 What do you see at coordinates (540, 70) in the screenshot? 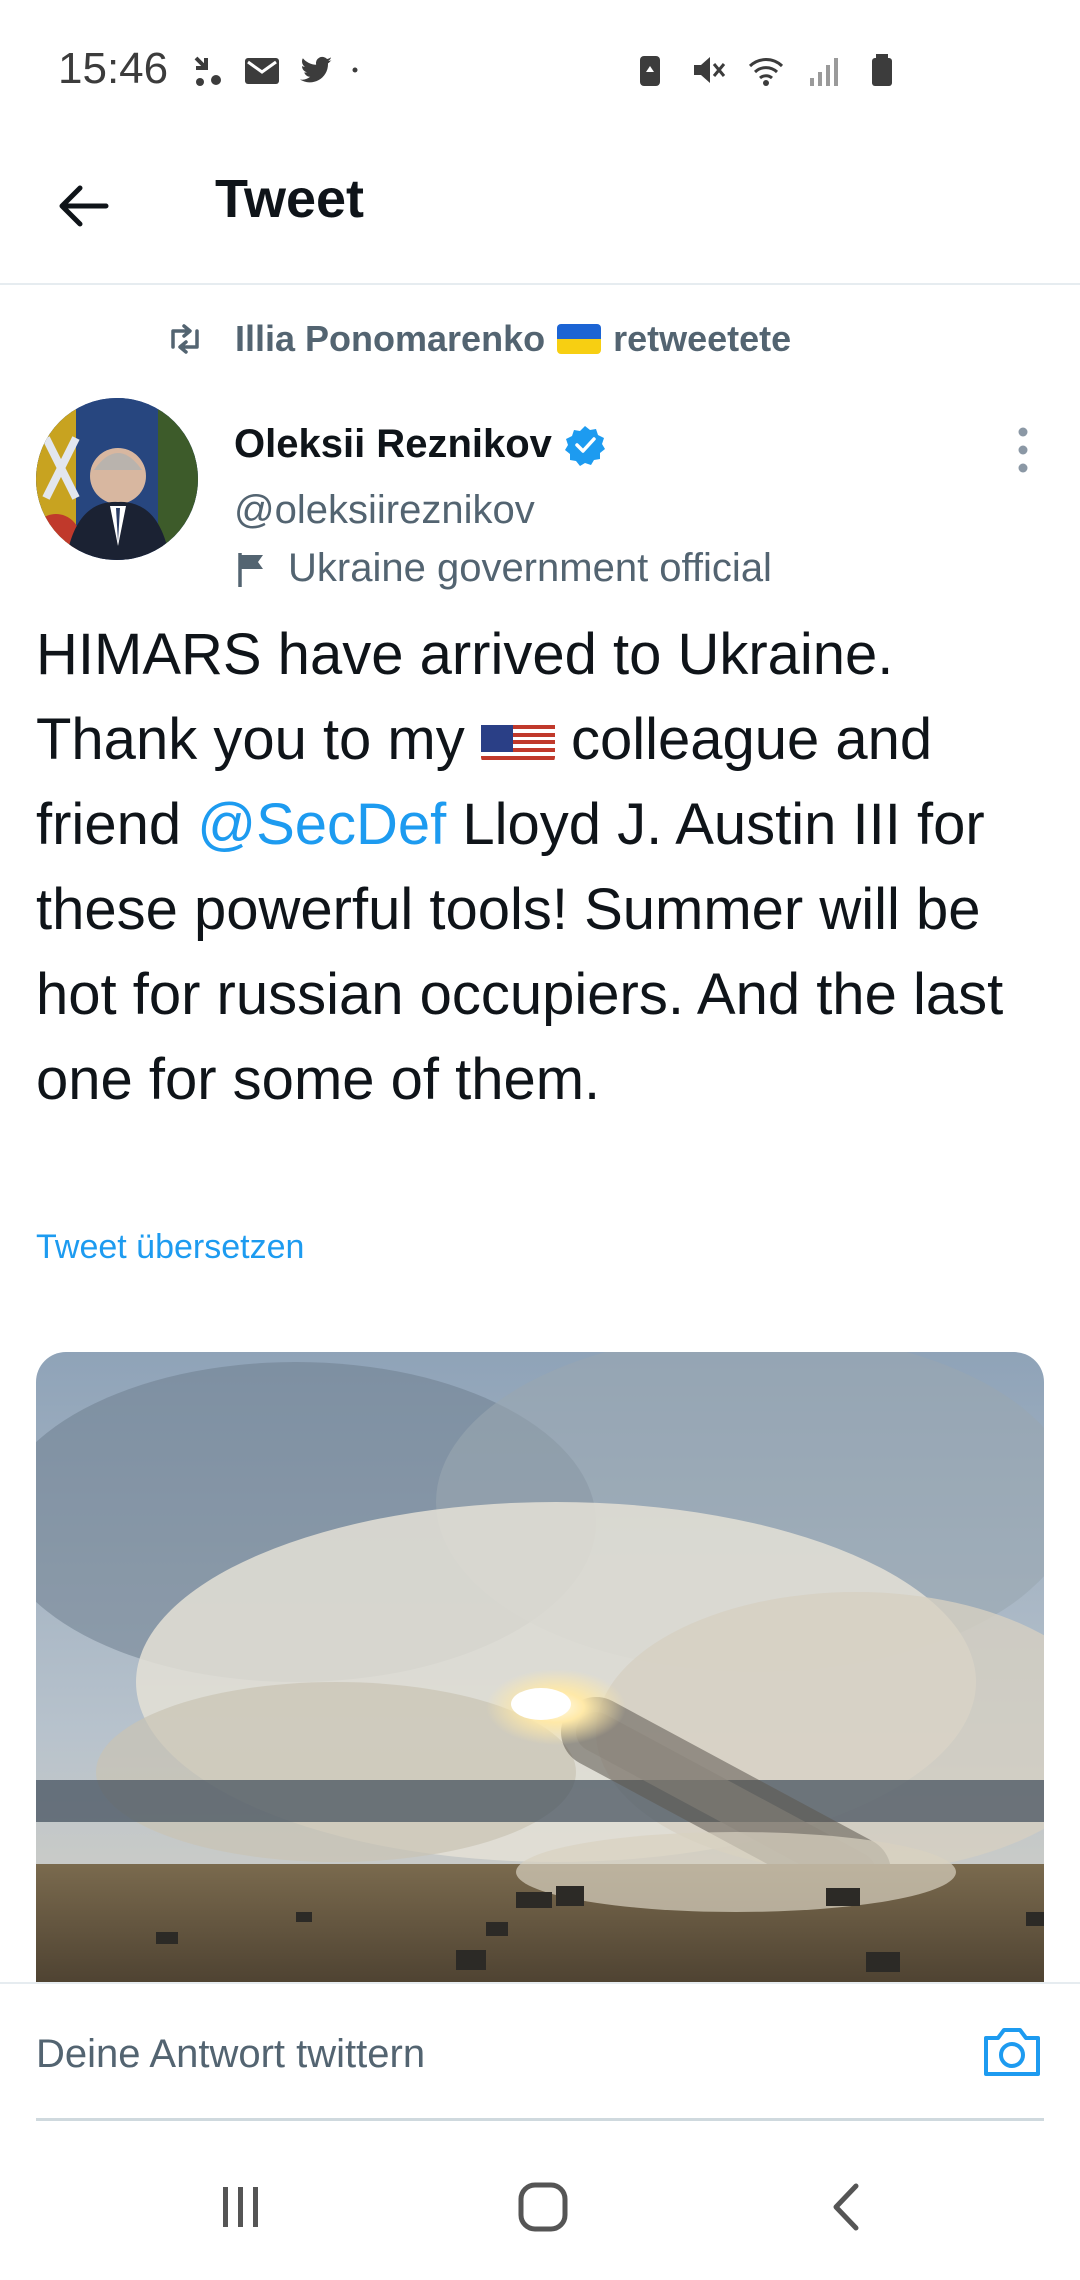
I see `status-bar: 15:46` at bounding box center [540, 70].